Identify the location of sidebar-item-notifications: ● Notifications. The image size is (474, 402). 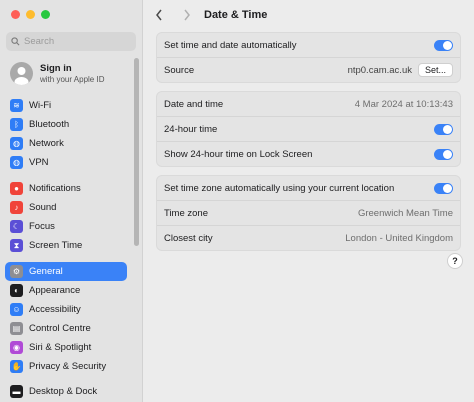
(66, 188).